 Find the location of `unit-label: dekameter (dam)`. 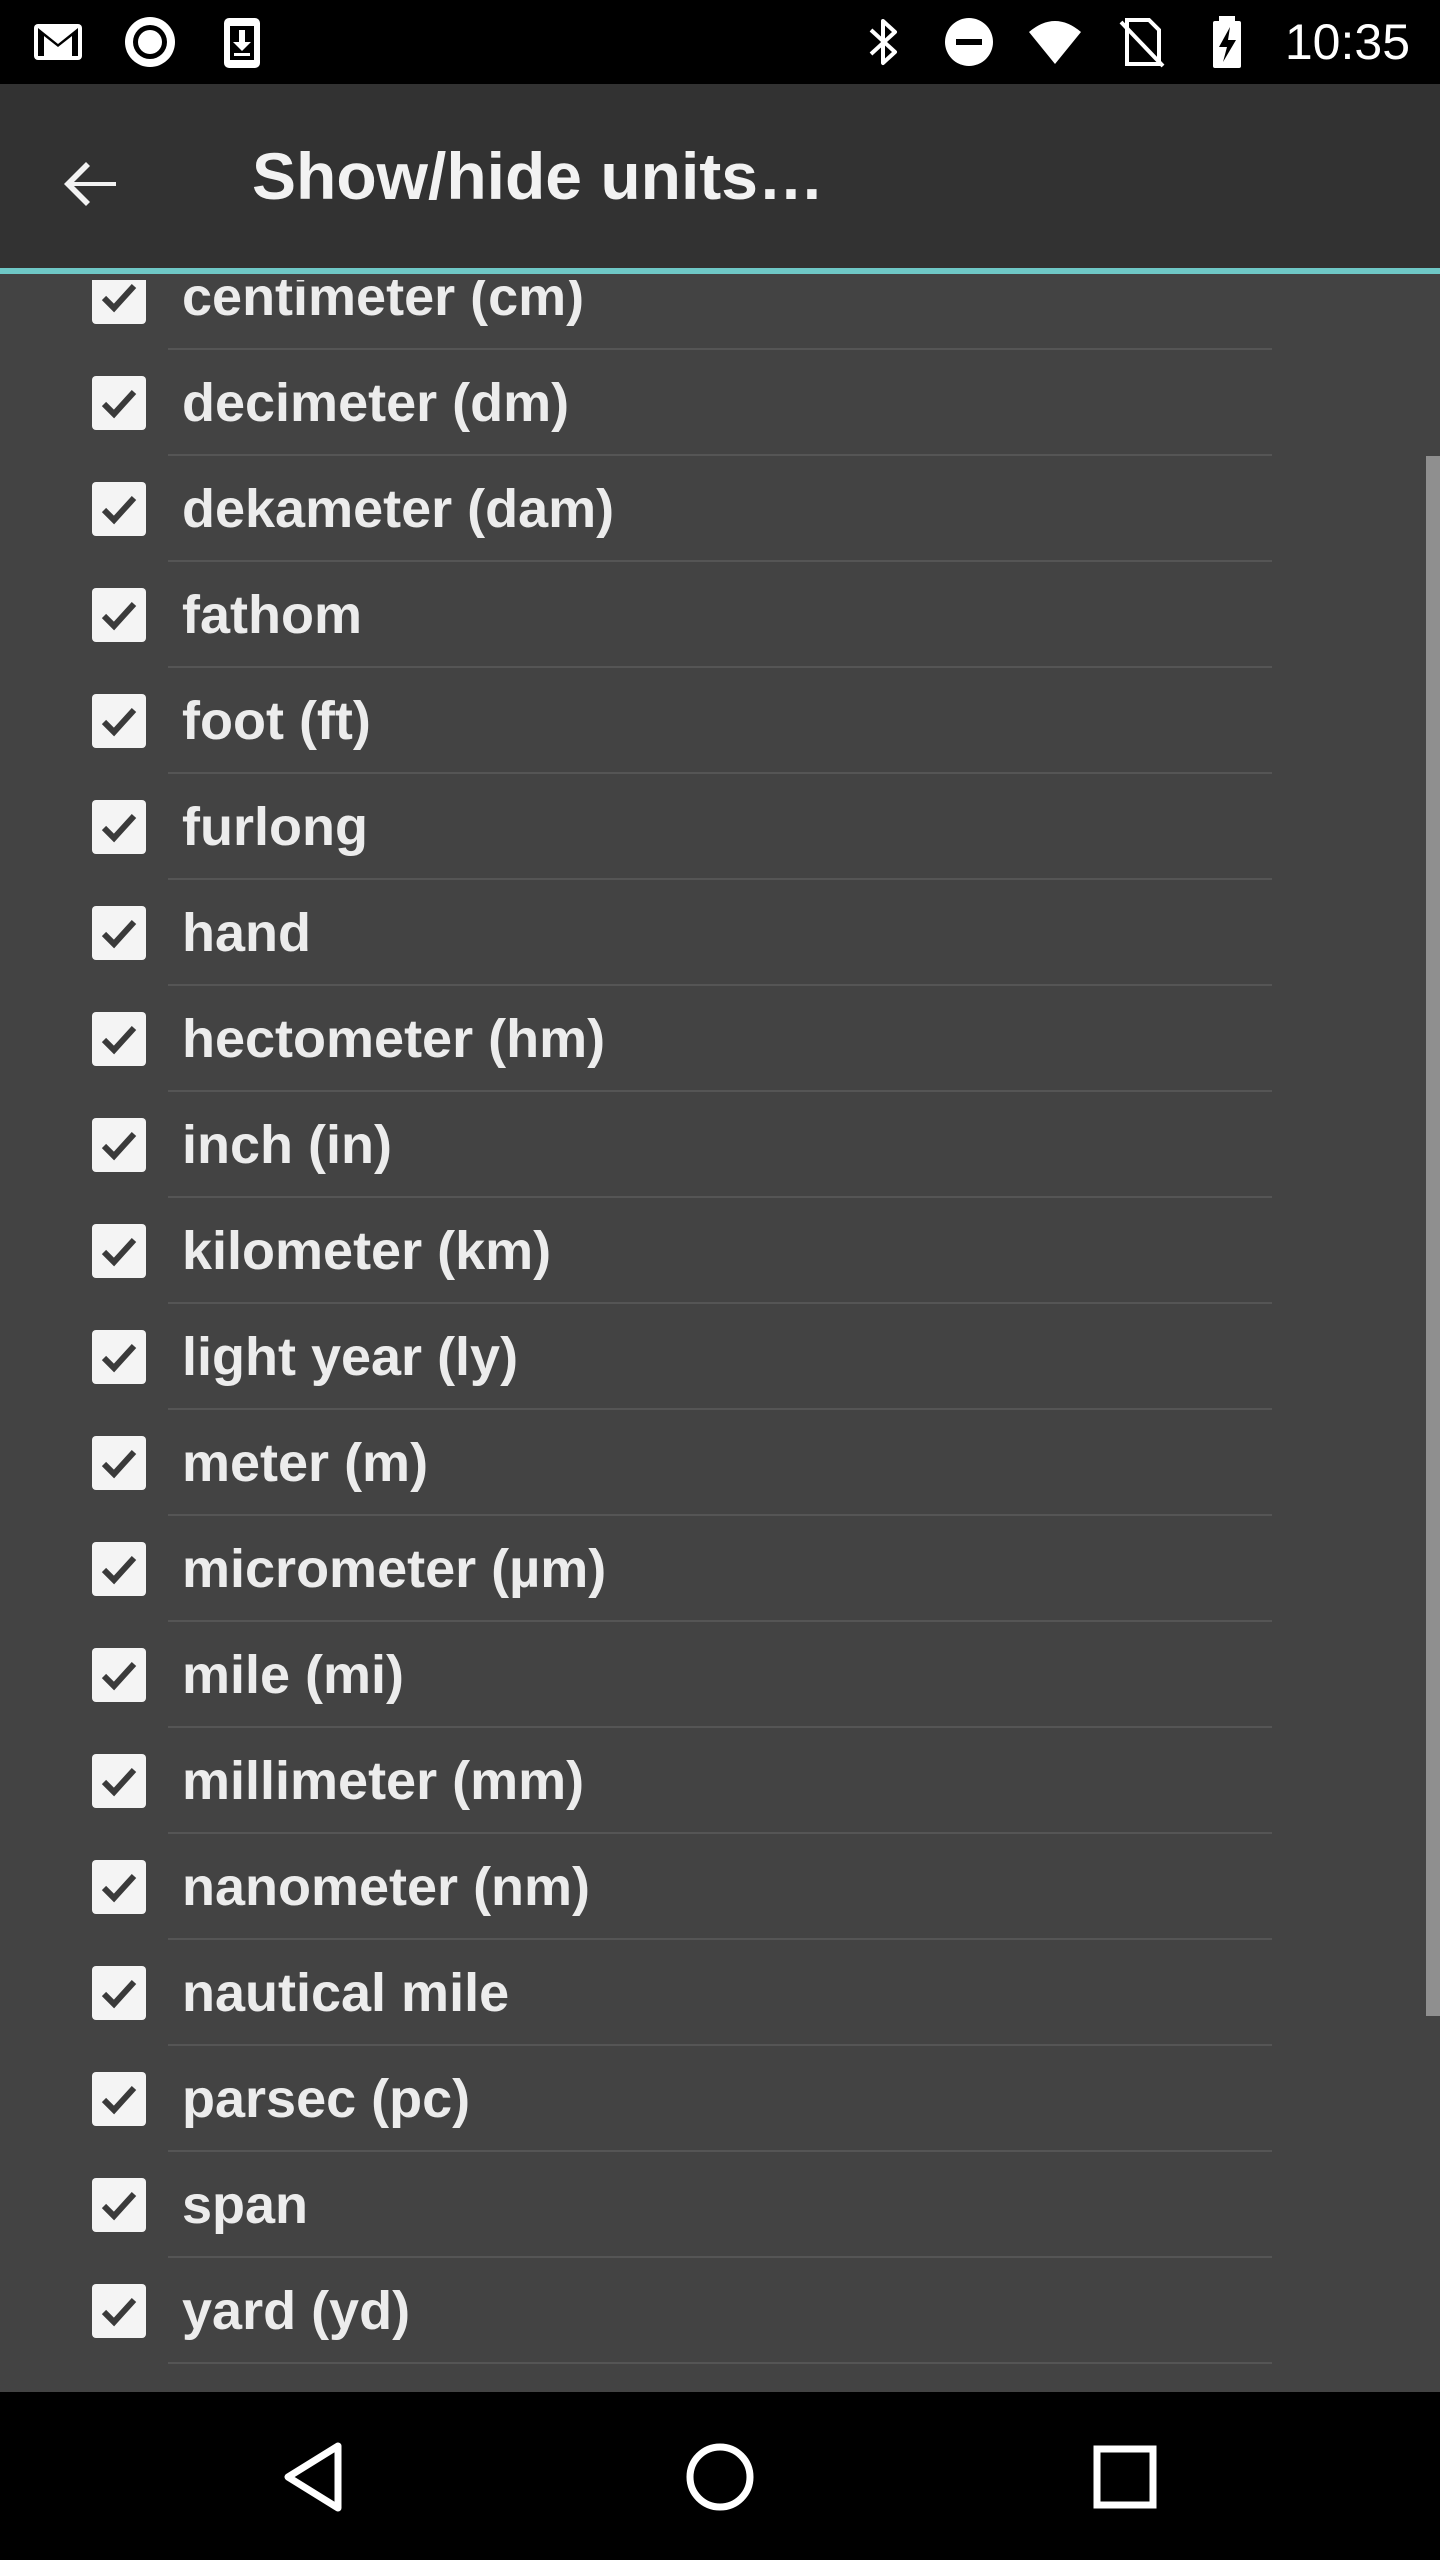

unit-label: dekameter (dam) is located at coordinates (398, 509).